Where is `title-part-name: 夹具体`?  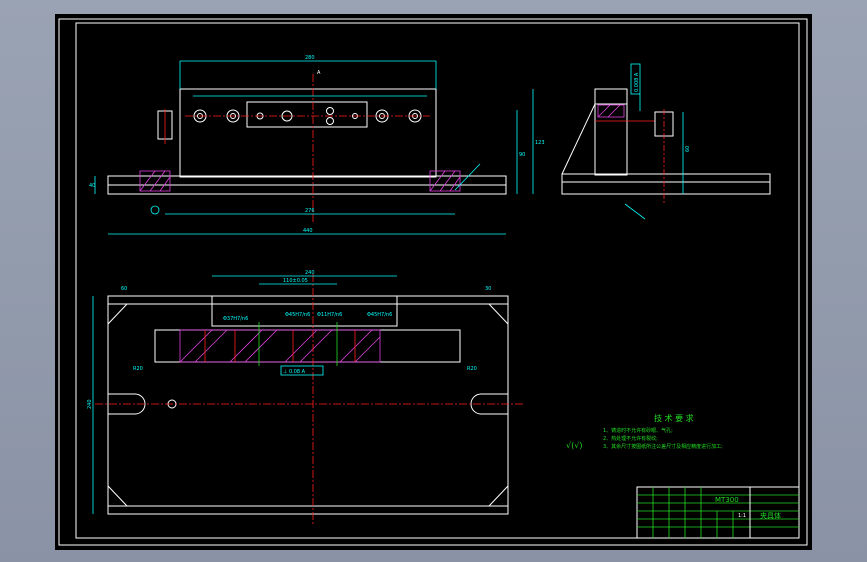 title-part-name: 夹具体 is located at coordinates (770, 515).